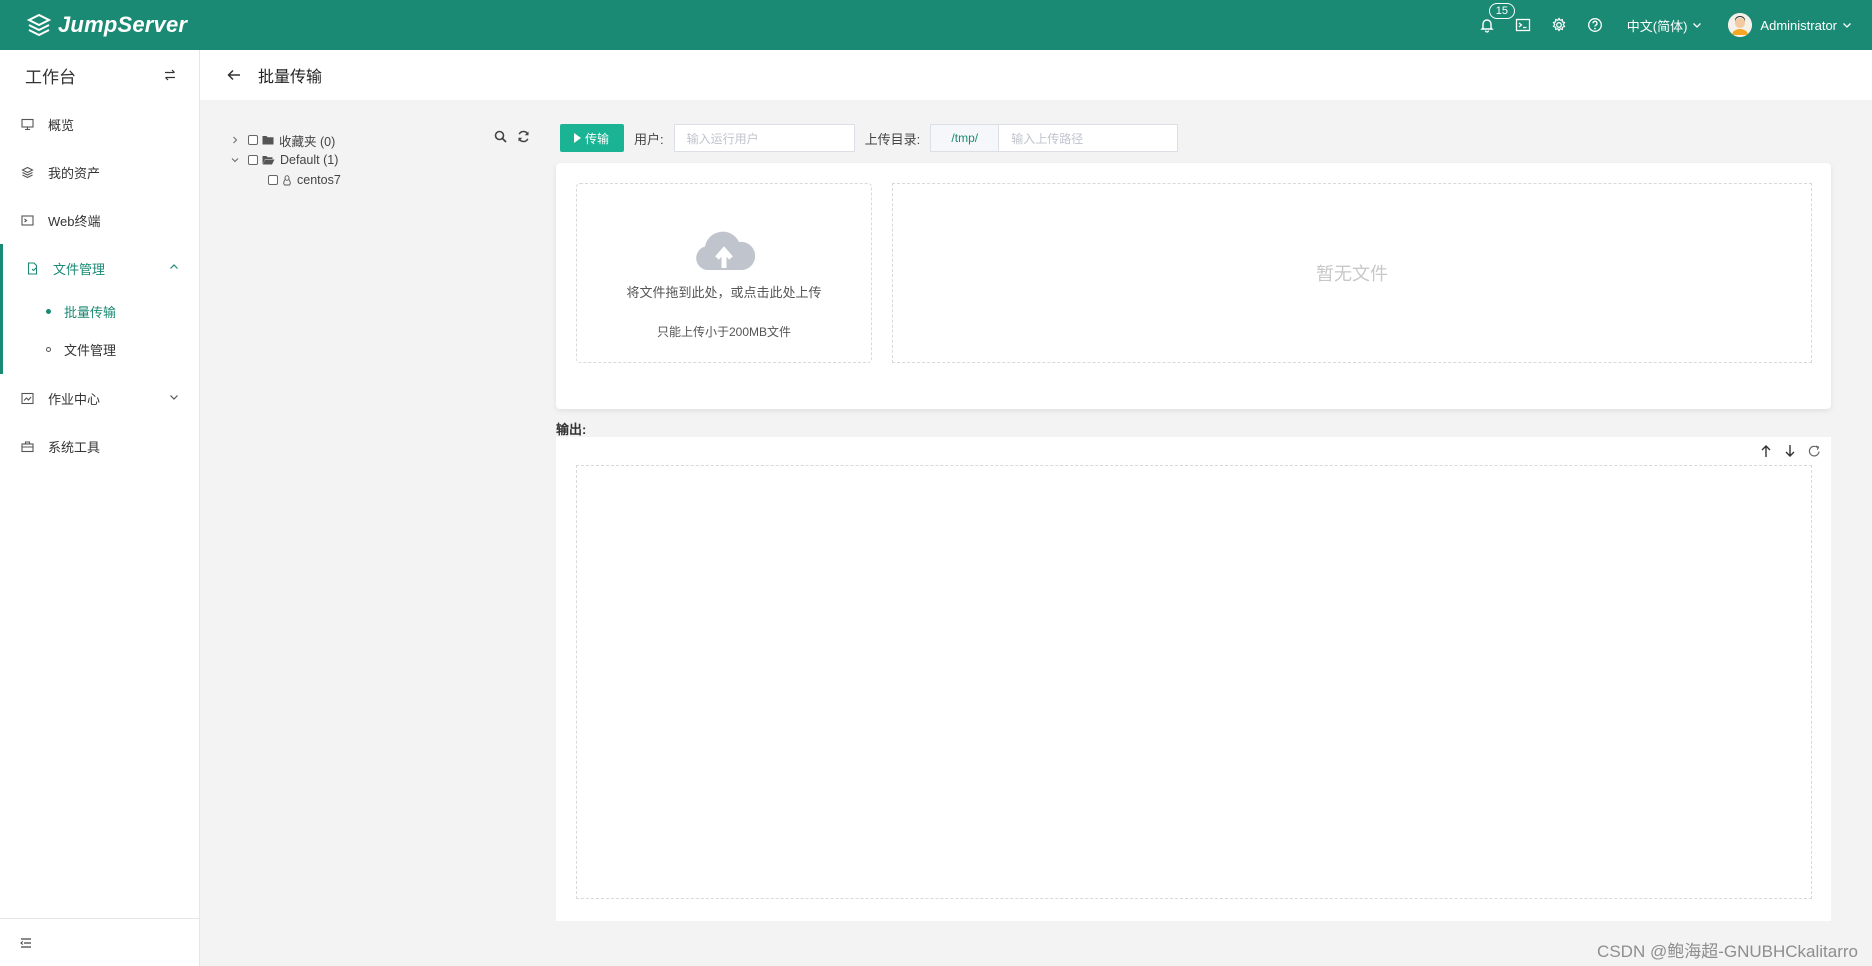  I want to click on workspace-header: 工作台, so click(99, 75).